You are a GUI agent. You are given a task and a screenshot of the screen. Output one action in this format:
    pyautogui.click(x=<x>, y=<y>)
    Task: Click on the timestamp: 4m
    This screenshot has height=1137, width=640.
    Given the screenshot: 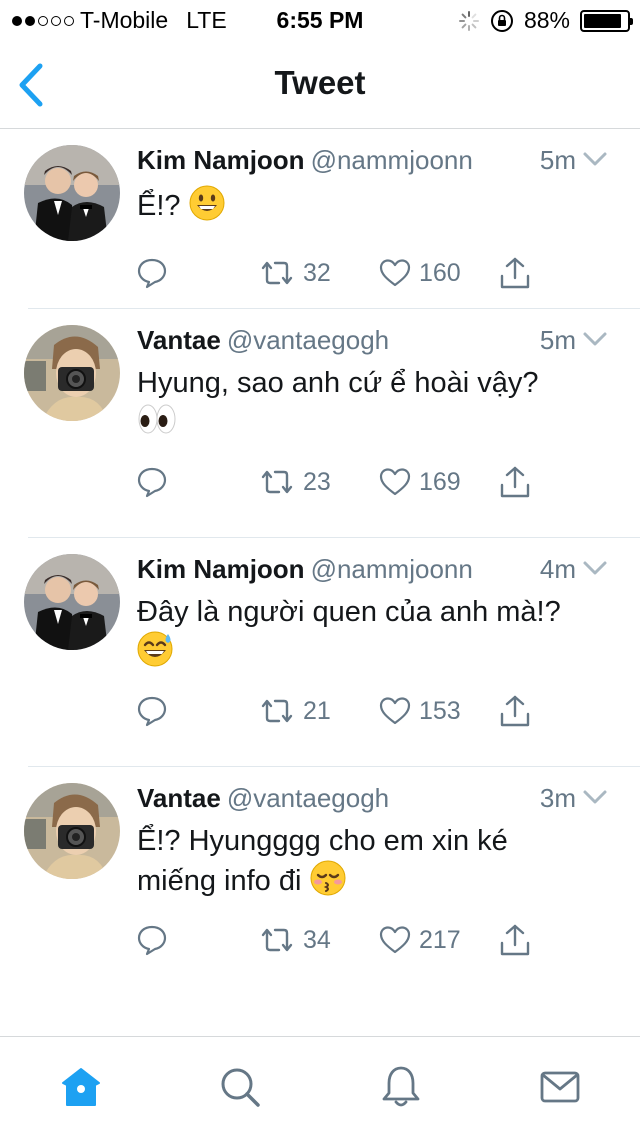 What is the action you would take?
    pyautogui.click(x=557, y=569)
    